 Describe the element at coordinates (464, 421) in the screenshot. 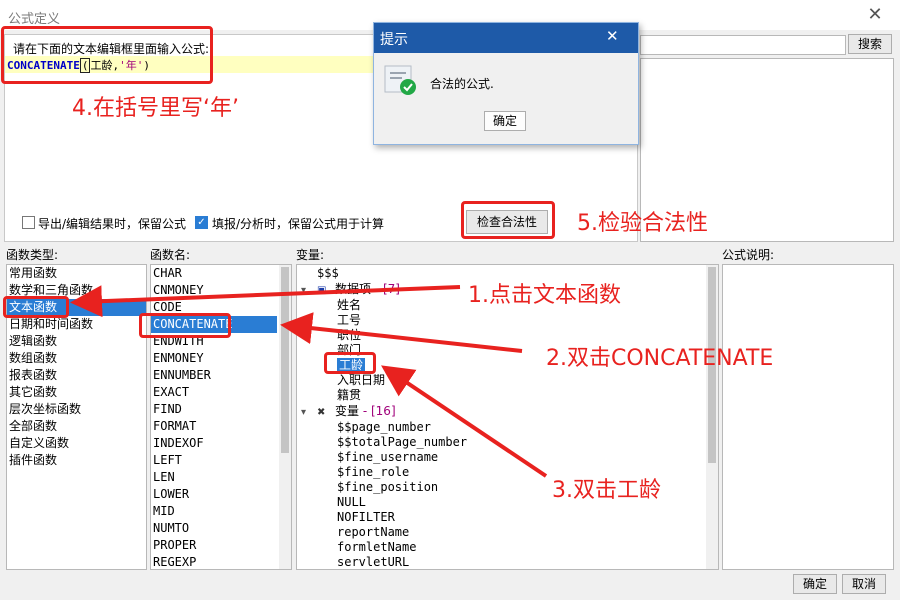

I see `arrow-step3` at that location.